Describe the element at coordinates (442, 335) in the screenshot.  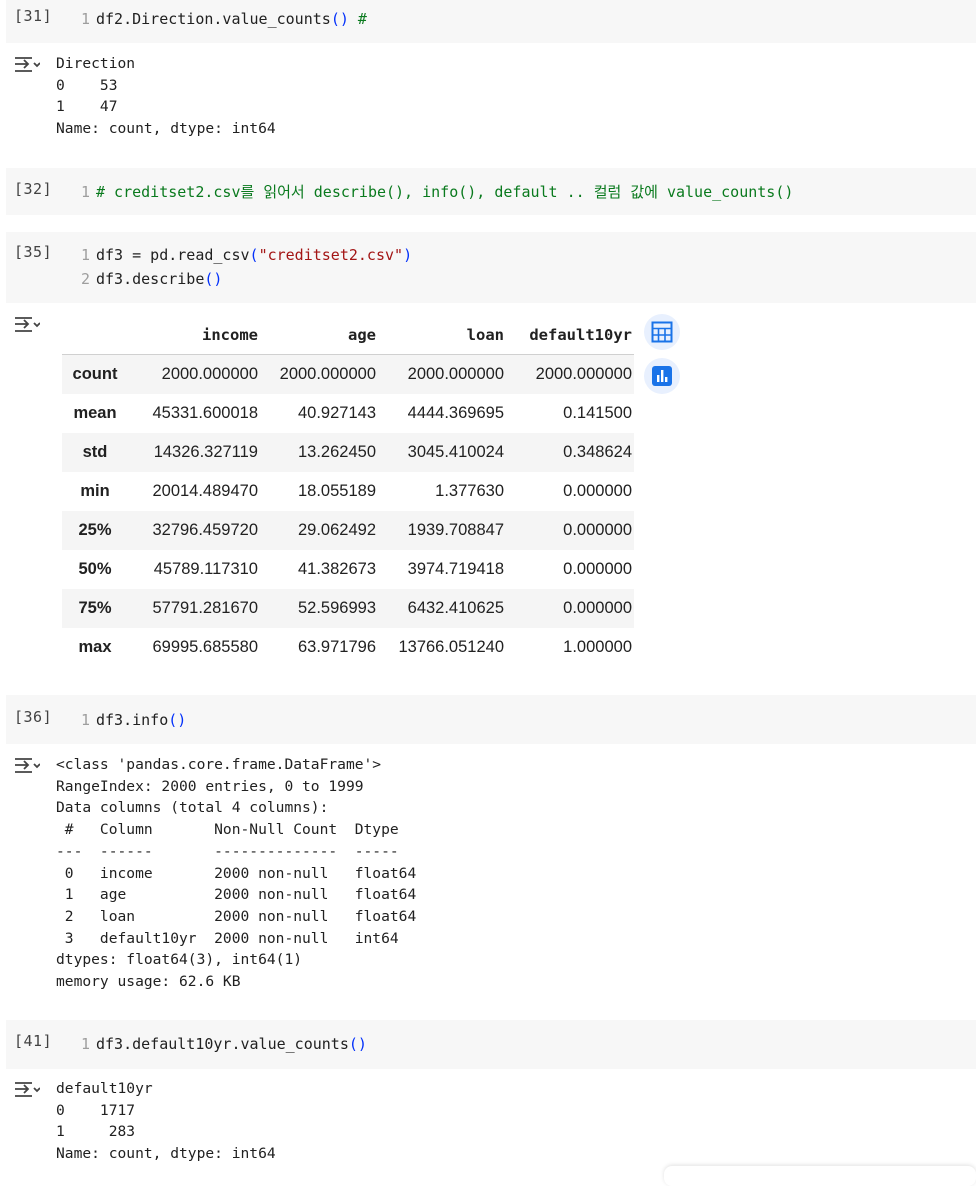
I see `column-header: loan` at that location.